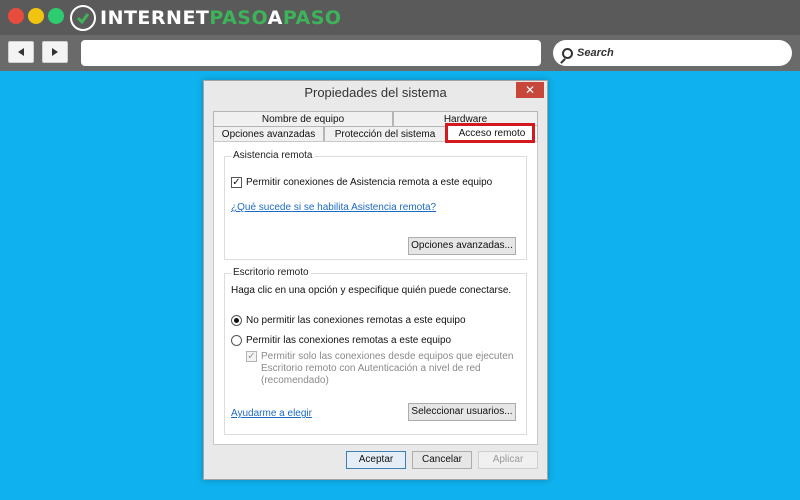 This screenshot has height=500, width=800. What do you see at coordinates (83, 18) in the screenshot?
I see `logo-checkmark-icon` at bounding box center [83, 18].